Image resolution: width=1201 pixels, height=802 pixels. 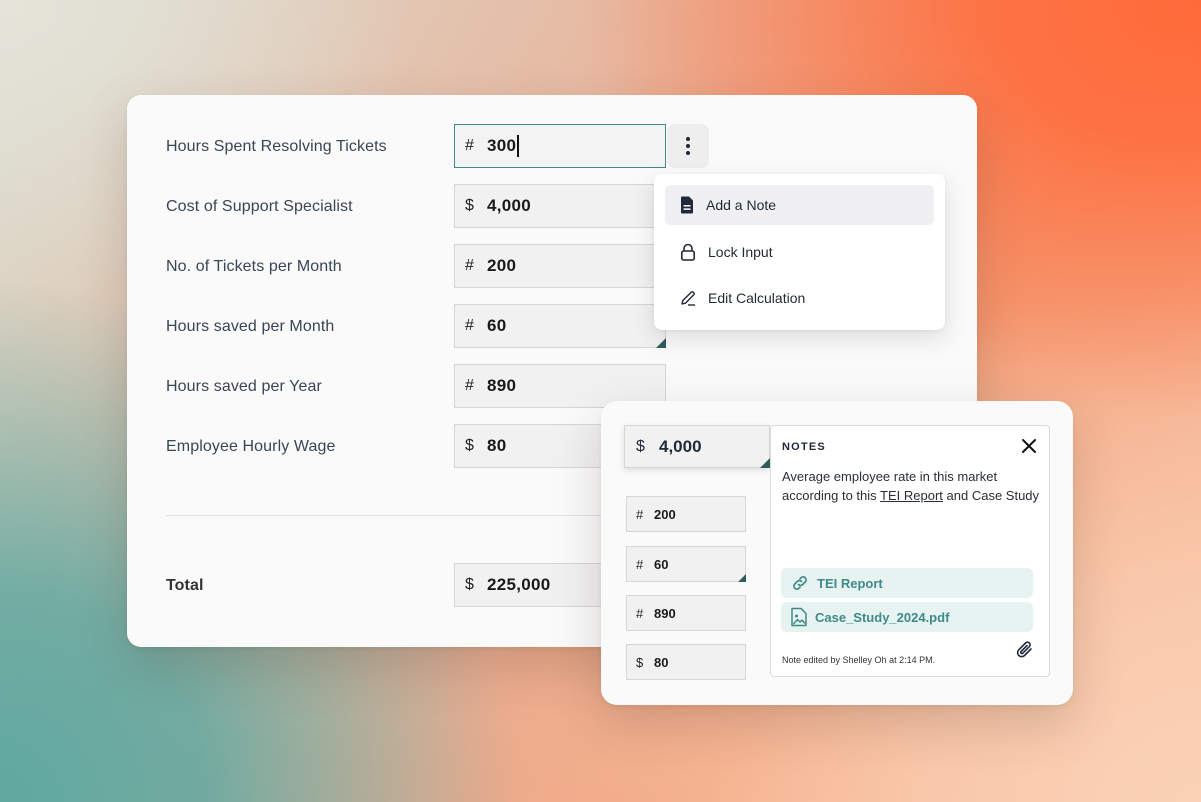 What do you see at coordinates (687, 205) in the screenshot?
I see `document-icon` at bounding box center [687, 205].